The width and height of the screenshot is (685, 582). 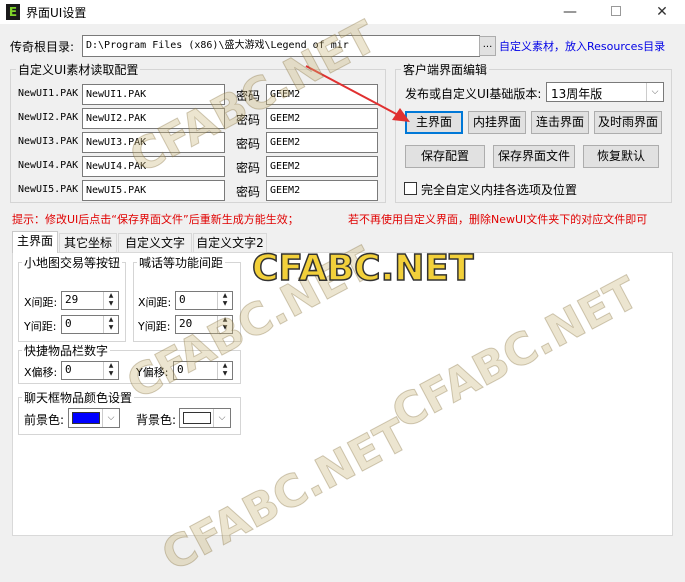 I want to click on background-color-label: 背景色:, so click(x=156, y=420).